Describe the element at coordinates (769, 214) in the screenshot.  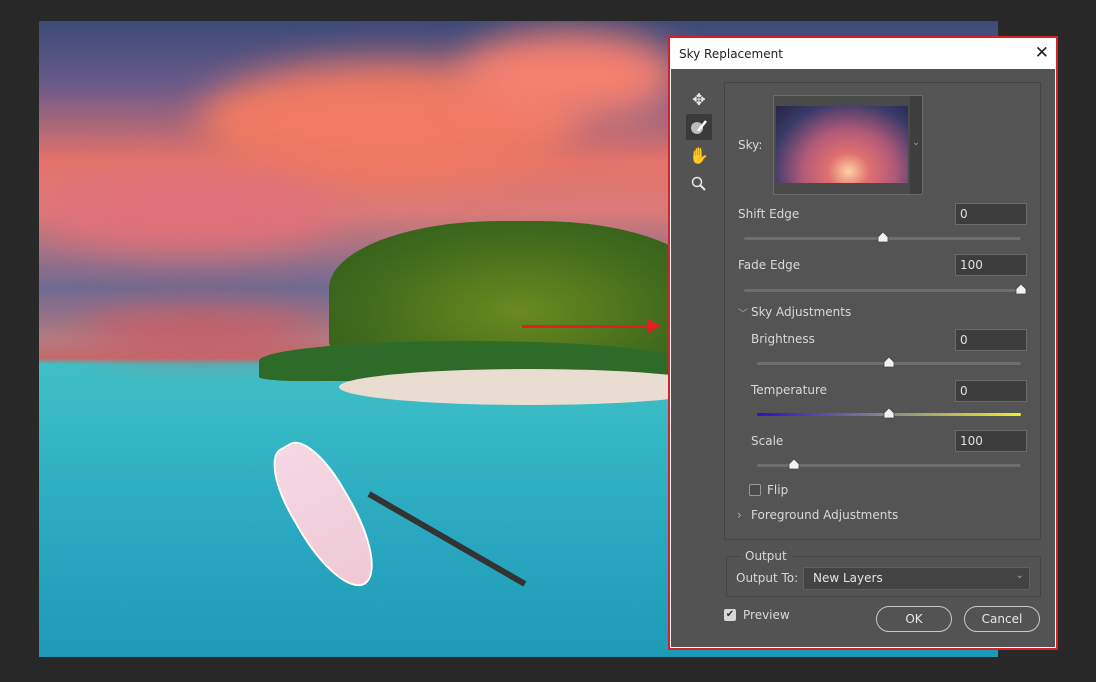
I see `shift-edge-label: Shift Edge` at that location.